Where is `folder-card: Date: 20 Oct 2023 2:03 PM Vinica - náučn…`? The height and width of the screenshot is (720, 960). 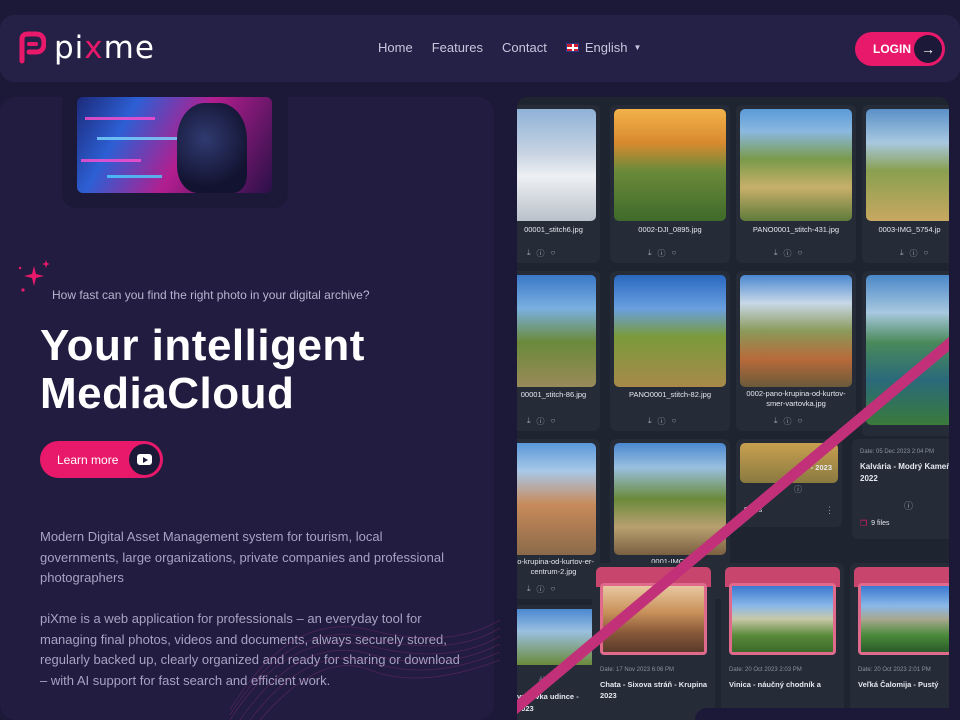 folder-card: Date: 20 Oct 2023 2:03 PM Vinica - náučn… is located at coordinates (782, 641).